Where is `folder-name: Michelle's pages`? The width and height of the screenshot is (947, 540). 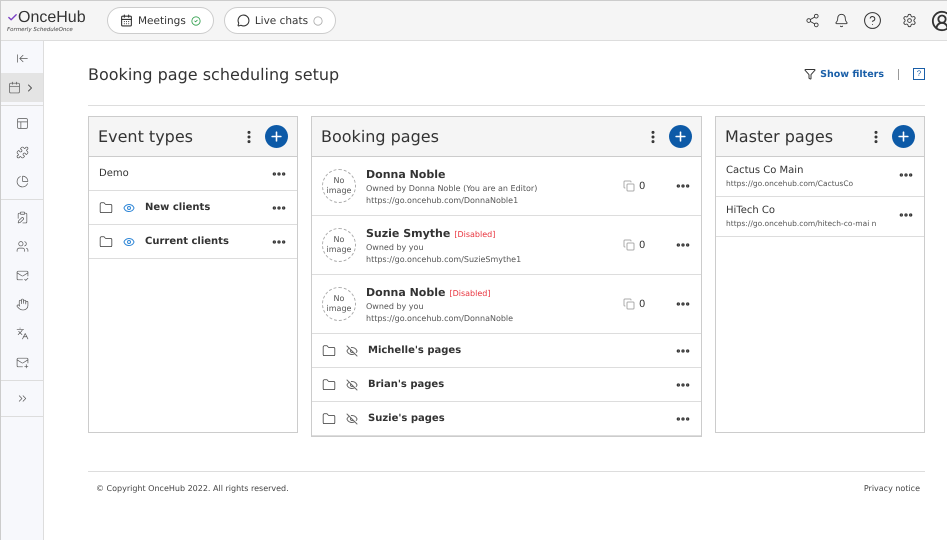 folder-name: Michelle's pages is located at coordinates (516, 350).